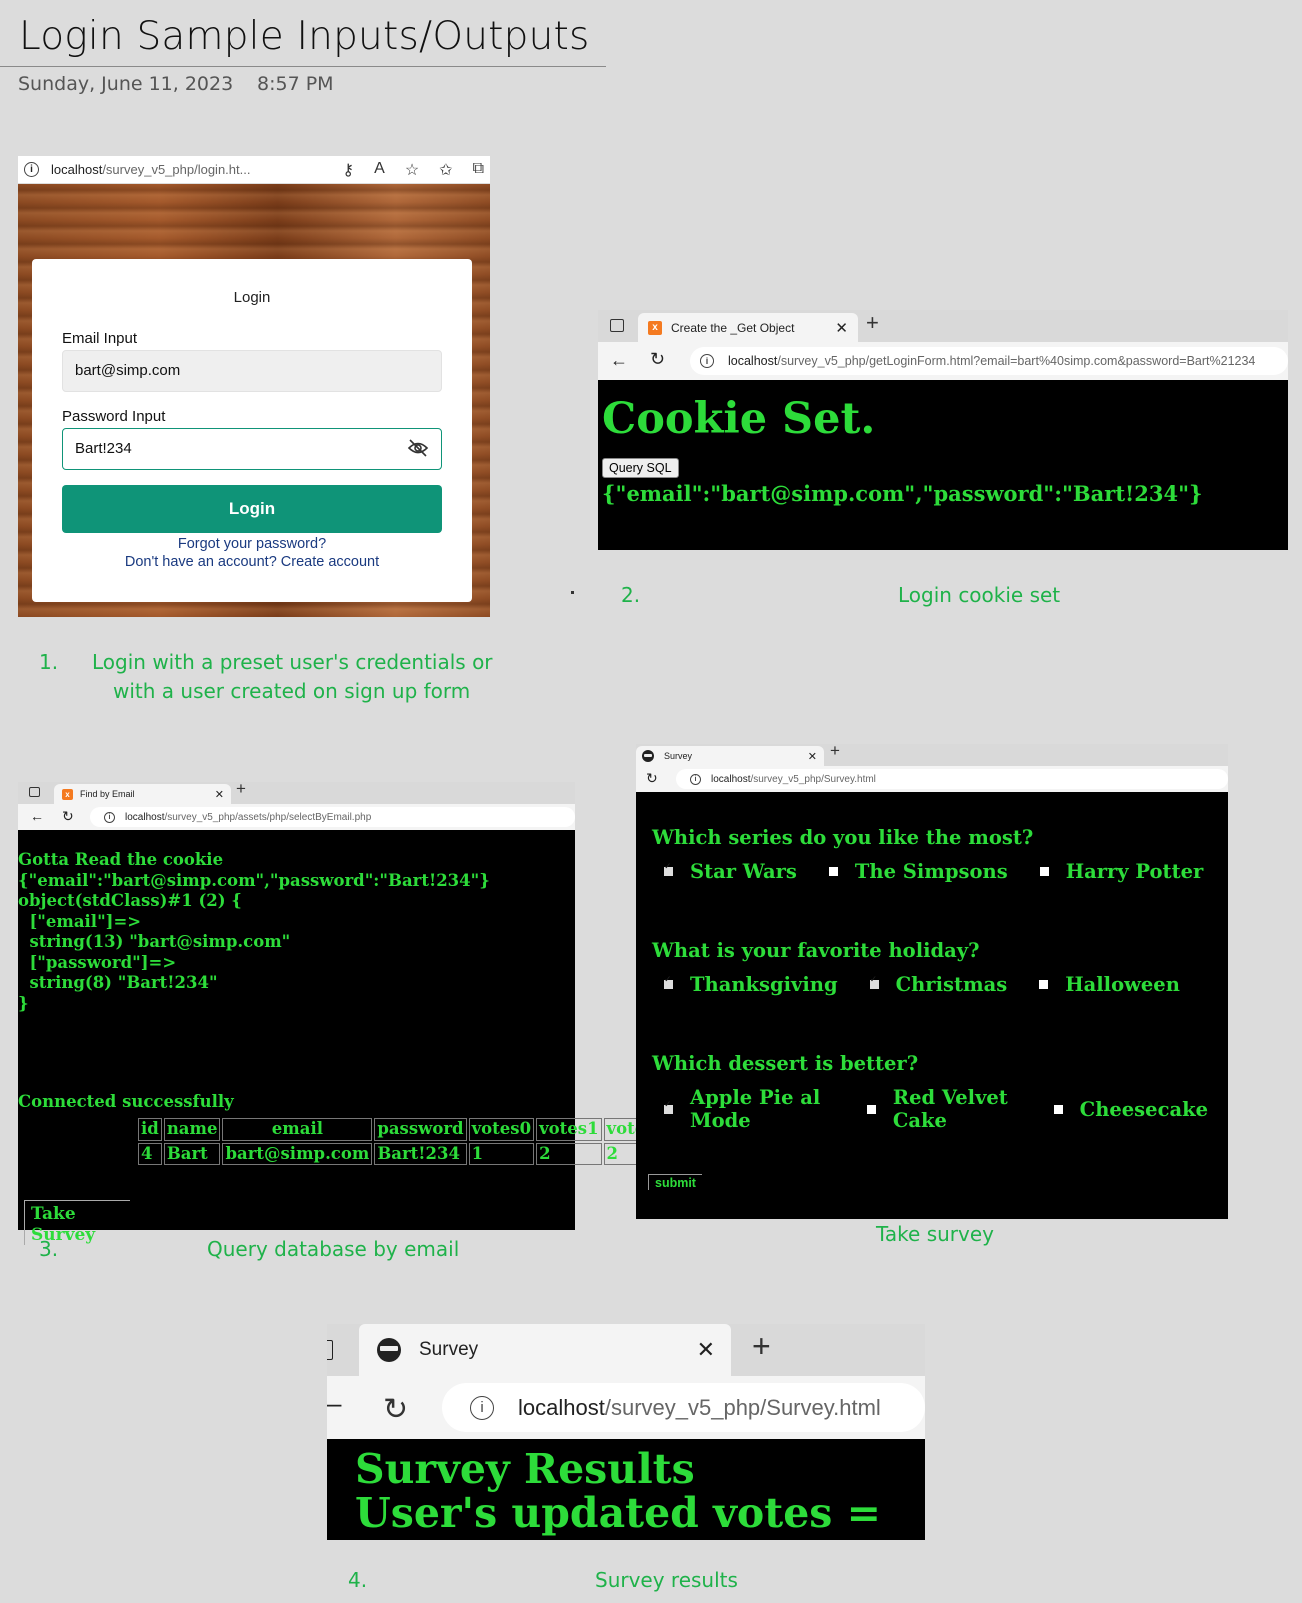  Describe the element at coordinates (813, 779) in the screenshot. I see `survey-url-path: /survey_v5_php/Survey.html` at that location.